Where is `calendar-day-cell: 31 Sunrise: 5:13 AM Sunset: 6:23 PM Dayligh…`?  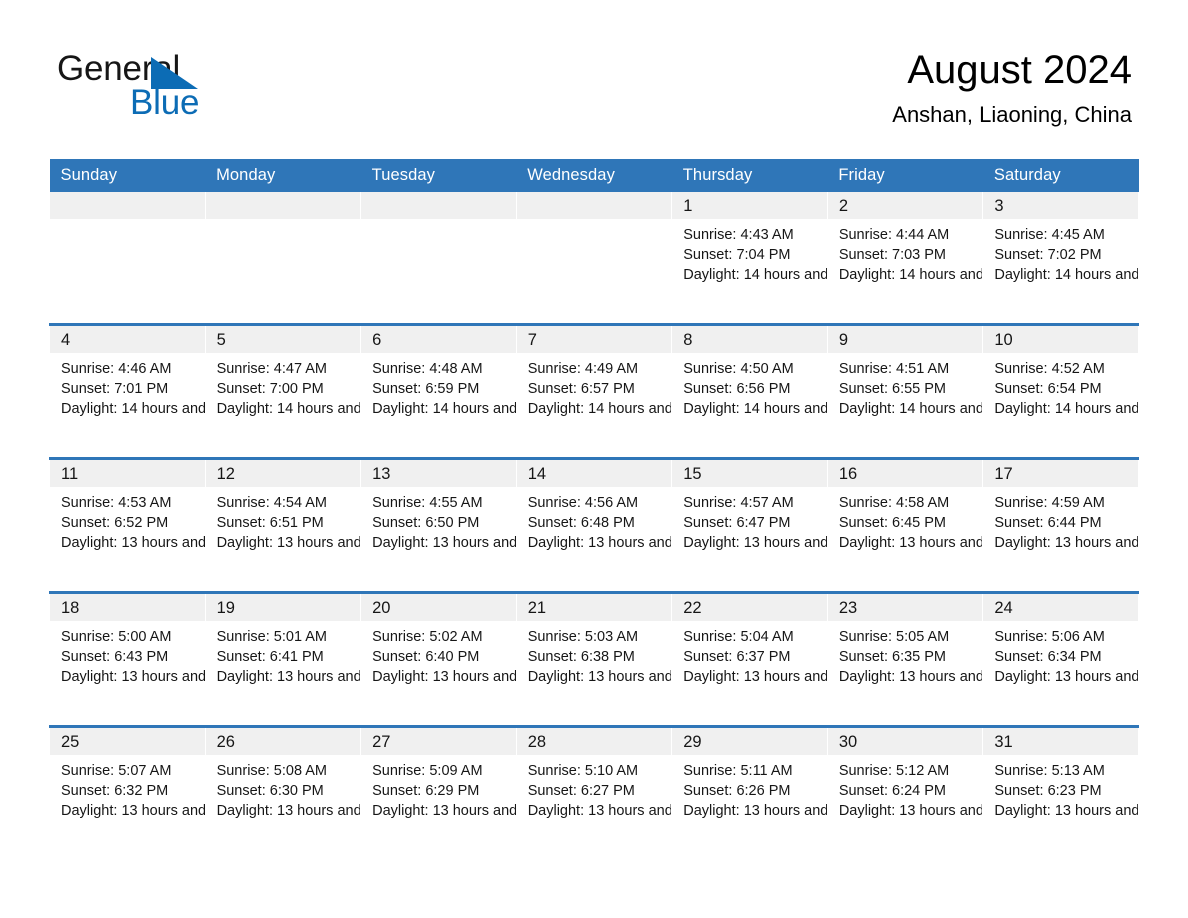
calendar-day-cell: 31 Sunrise: 5:13 AM Sunset: 6:23 PM Dayligh… is located at coordinates (1060, 792).